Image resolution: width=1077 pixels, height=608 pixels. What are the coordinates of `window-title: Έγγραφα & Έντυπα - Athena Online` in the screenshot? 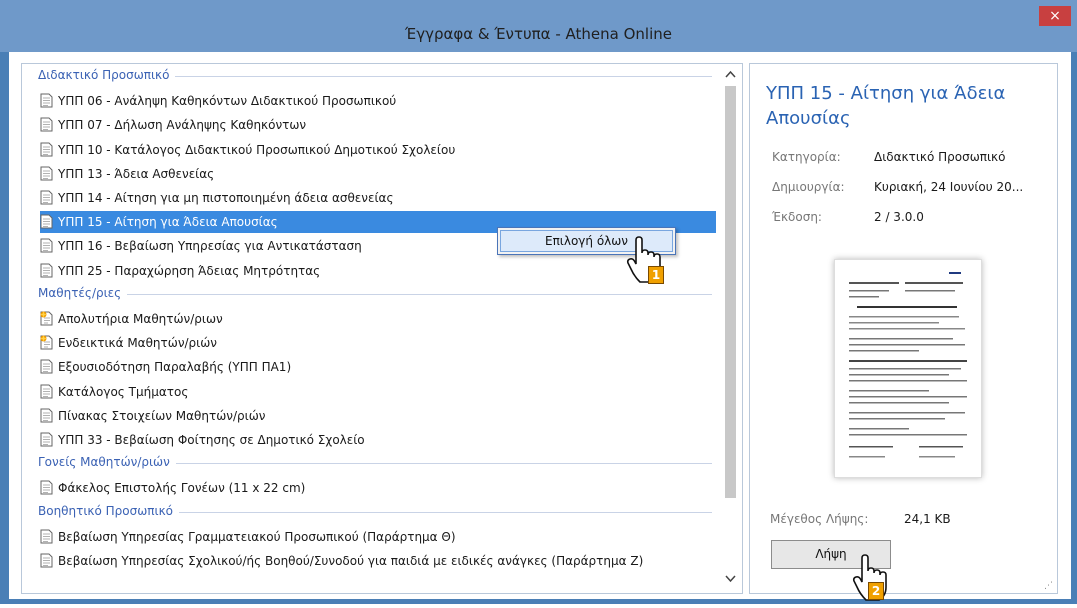 It's located at (538, 34).